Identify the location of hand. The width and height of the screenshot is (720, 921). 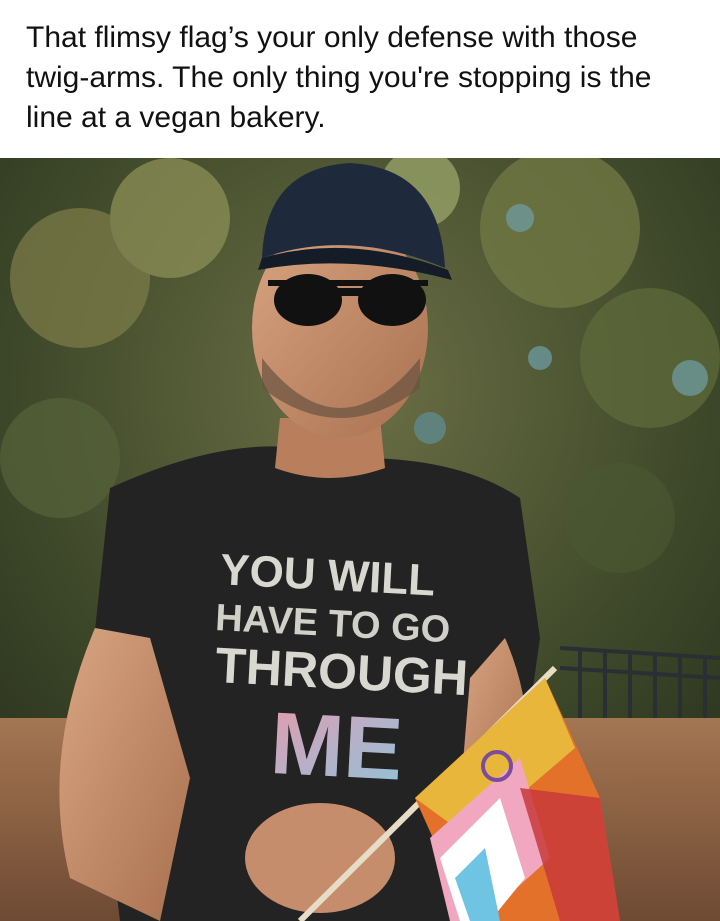
(320, 858).